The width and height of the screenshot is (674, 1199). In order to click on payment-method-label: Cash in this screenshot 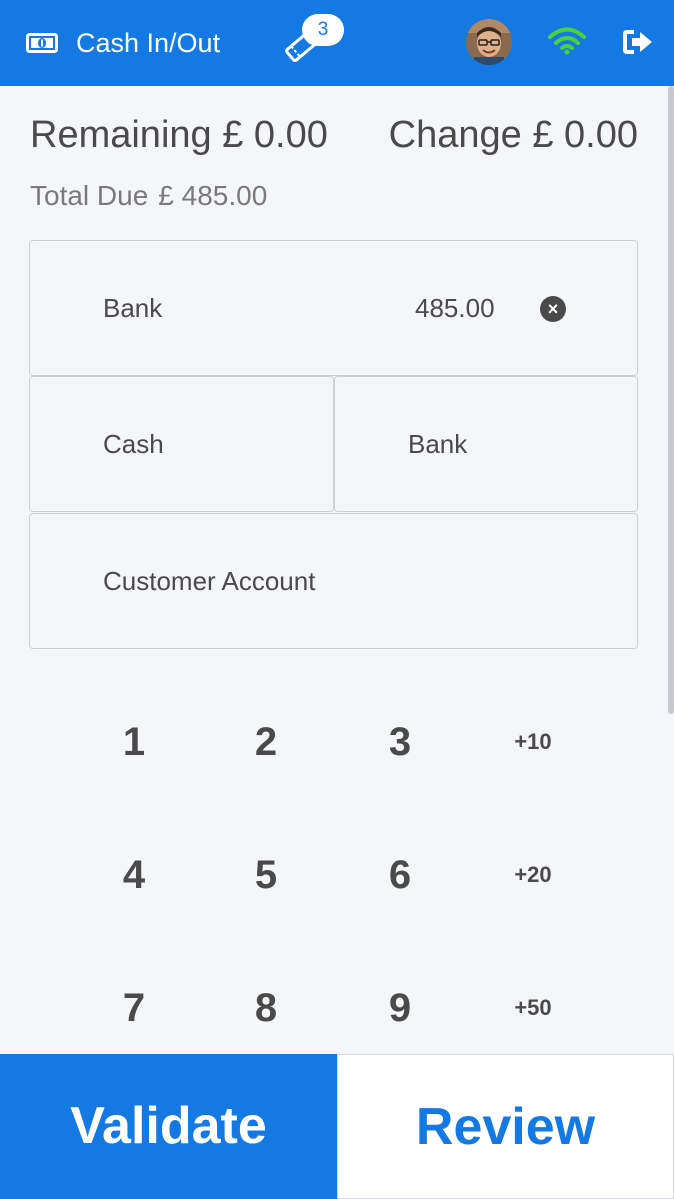, I will do `click(133, 444)`.